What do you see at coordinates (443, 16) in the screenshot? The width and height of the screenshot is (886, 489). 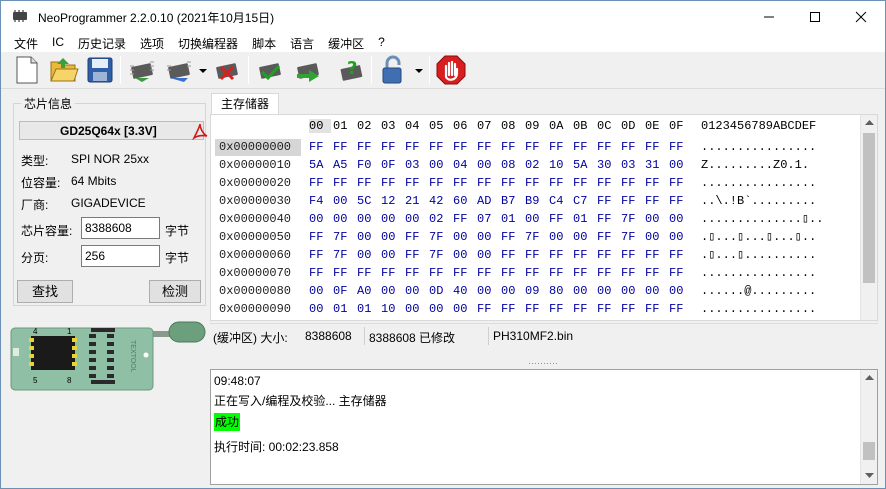 I see `title-bar: NeoProgrammer 2.2.0.10 (2021年10月15日)` at bounding box center [443, 16].